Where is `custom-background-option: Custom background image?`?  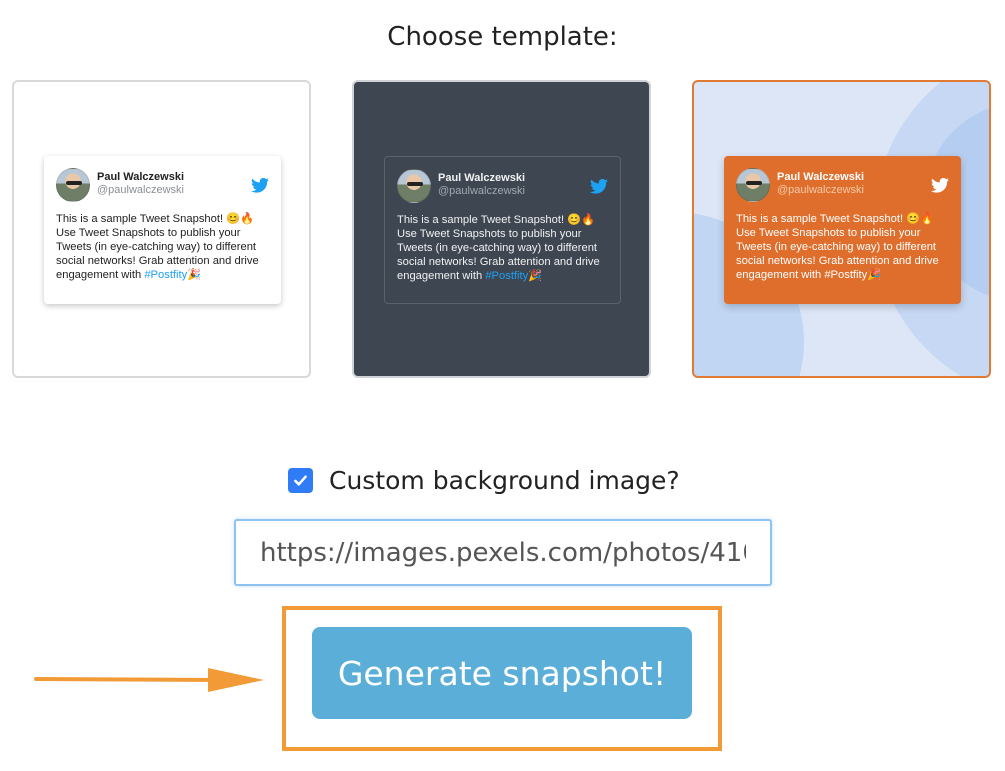
custom-background-option: Custom background image? is located at coordinates (484, 480).